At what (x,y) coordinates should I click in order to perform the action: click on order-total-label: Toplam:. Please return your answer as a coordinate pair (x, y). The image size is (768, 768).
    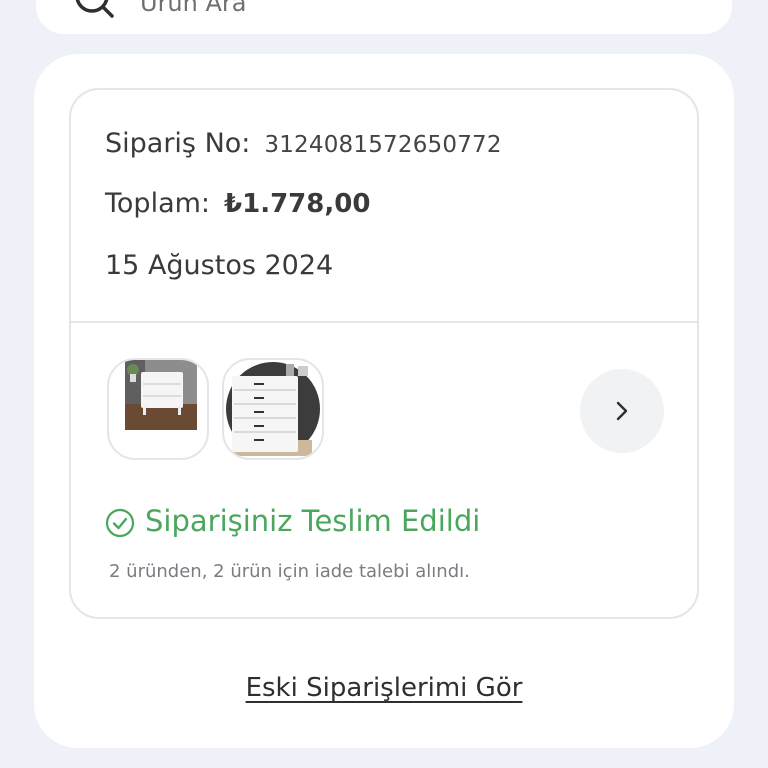
    Looking at the image, I should click on (158, 203).